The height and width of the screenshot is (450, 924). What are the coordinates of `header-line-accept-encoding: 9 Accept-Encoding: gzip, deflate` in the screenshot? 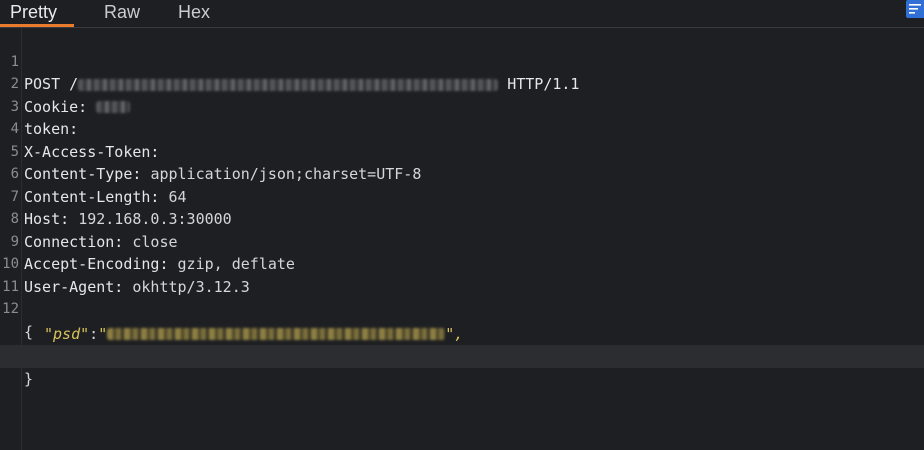 It's located at (462, 241).